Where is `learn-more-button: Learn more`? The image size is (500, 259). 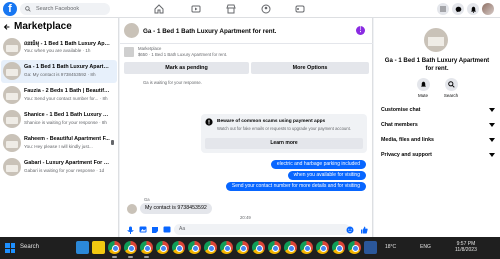
learn-more-button: Learn more is located at coordinates (284, 143).